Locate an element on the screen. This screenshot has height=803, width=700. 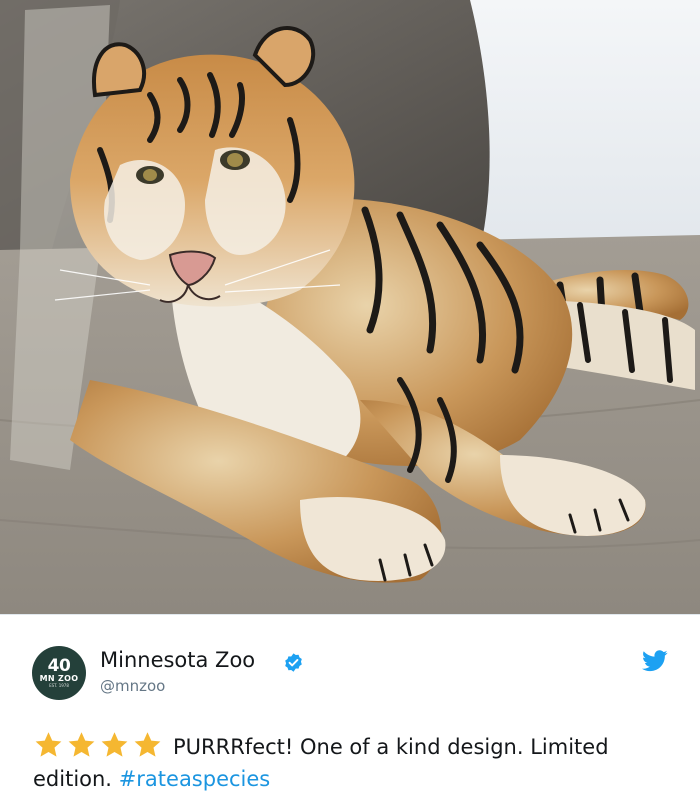
avatar-number: 40 is located at coordinates (59, 666).